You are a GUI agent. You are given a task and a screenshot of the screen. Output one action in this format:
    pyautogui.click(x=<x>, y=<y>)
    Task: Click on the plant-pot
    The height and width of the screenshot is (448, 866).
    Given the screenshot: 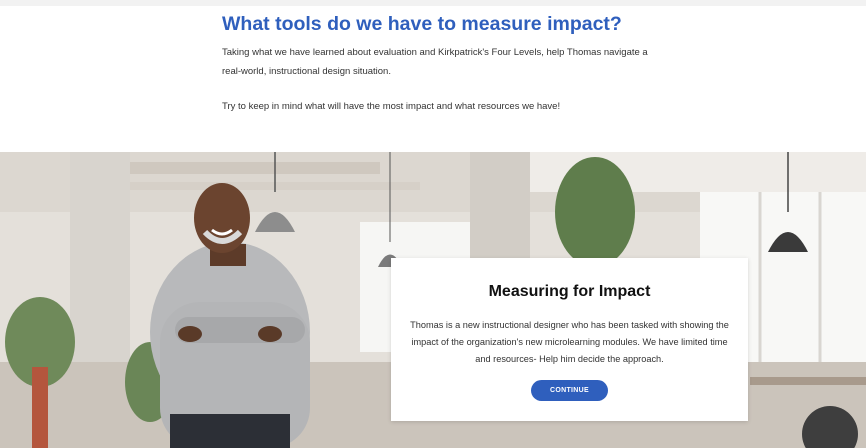 What is the action you would take?
    pyautogui.click(x=40, y=407)
    